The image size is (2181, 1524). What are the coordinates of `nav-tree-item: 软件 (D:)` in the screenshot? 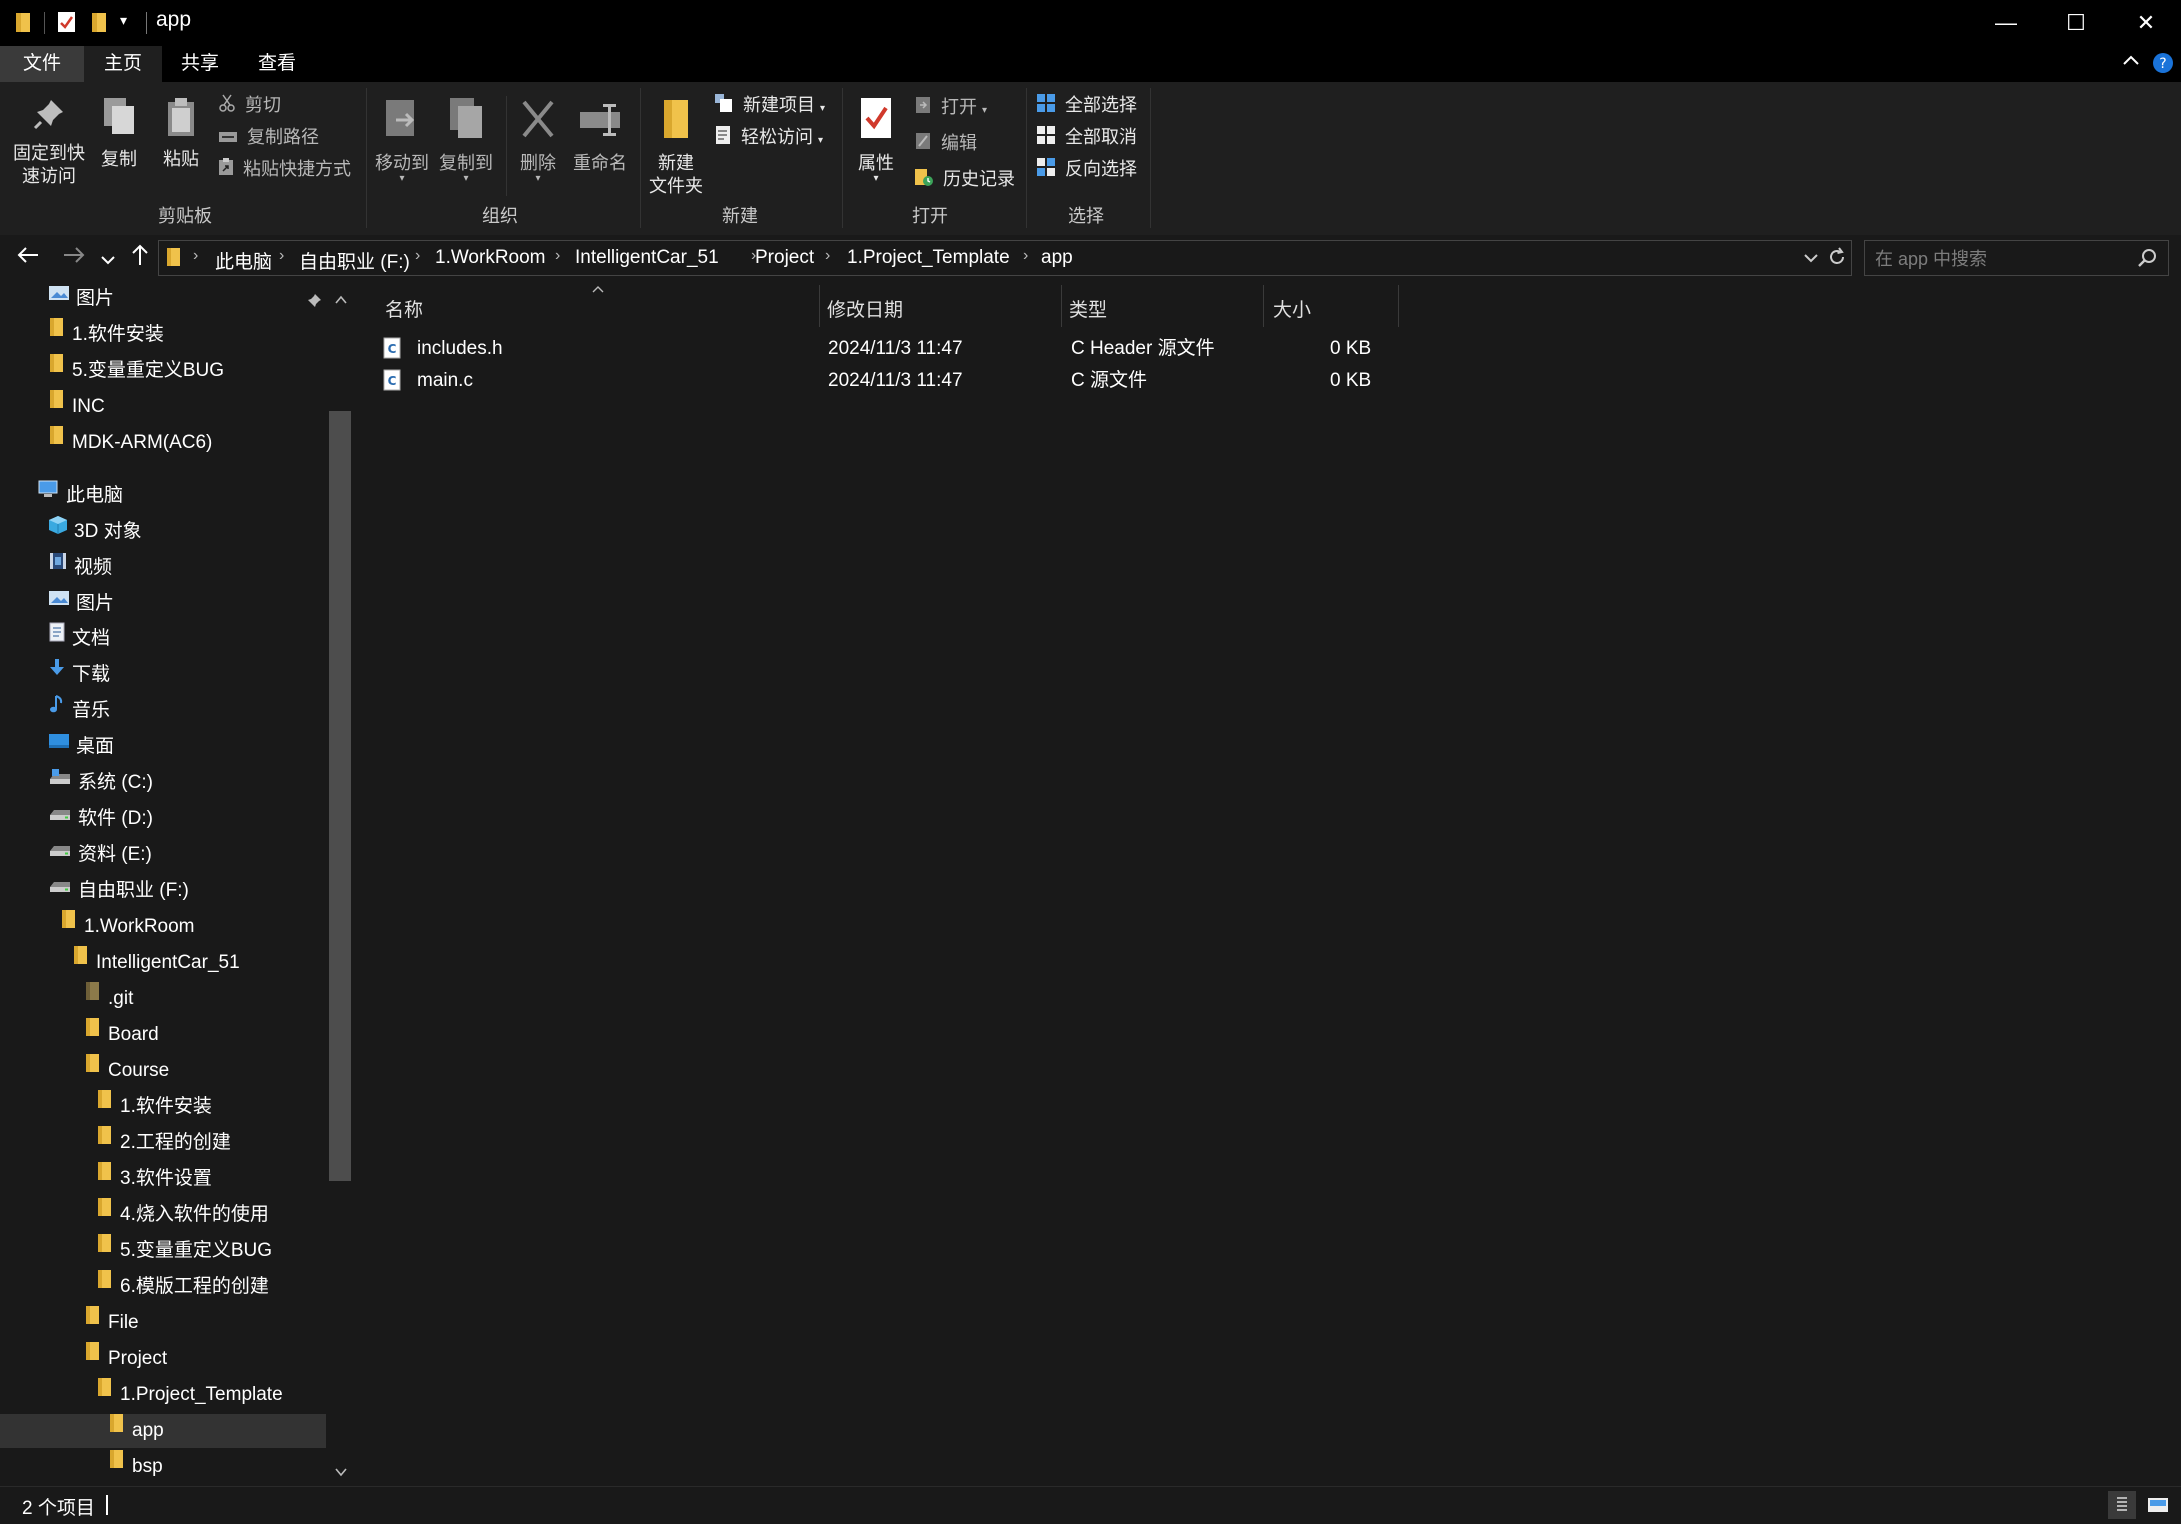 It's located at (100, 819).